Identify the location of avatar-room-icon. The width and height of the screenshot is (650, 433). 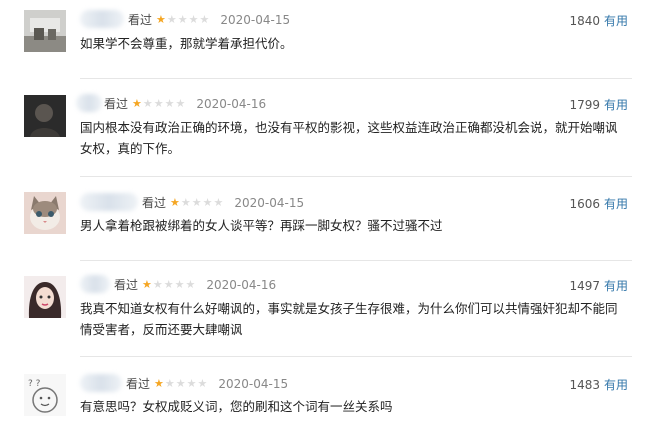
(45, 31).